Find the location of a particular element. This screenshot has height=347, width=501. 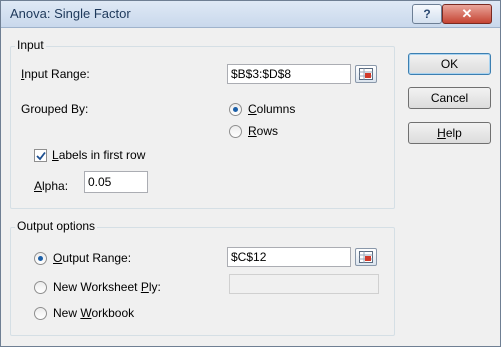

checkmark-icon is located at coordinates (41, 156).